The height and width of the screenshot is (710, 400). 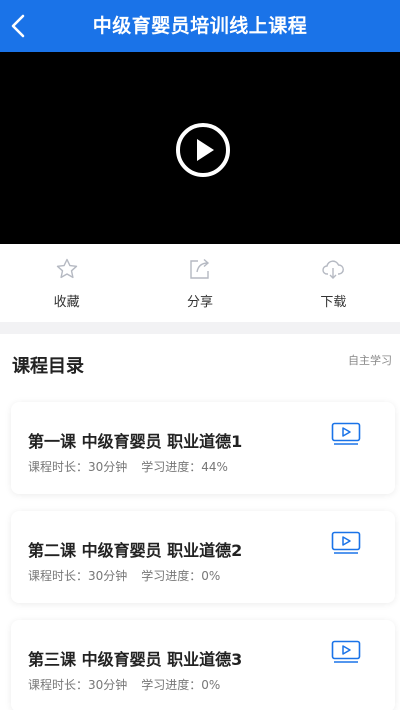 I want to click on chevron-left-icon, so click(x=18, y=26).